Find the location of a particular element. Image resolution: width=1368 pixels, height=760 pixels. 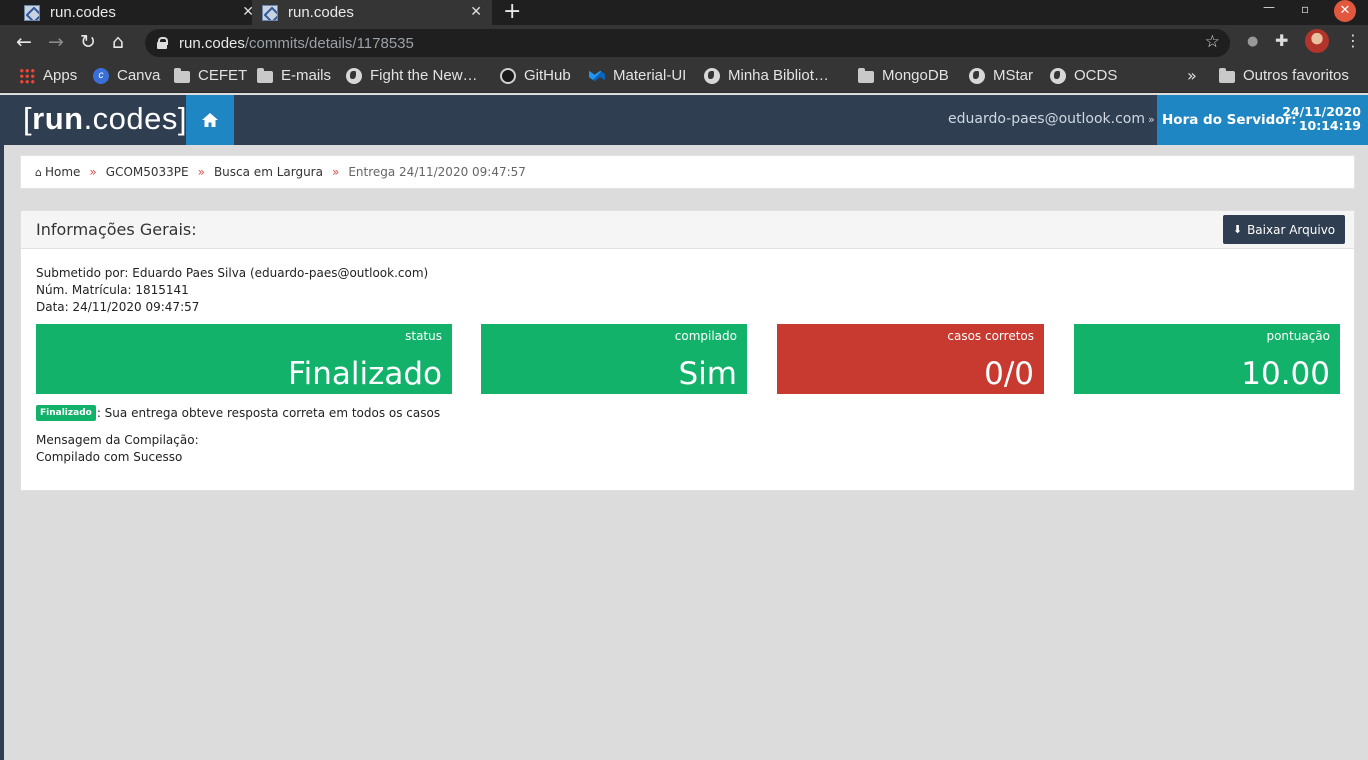

submission-date: Data: 24/11/2020 09:47:57 is located at coordinates (118, 307).